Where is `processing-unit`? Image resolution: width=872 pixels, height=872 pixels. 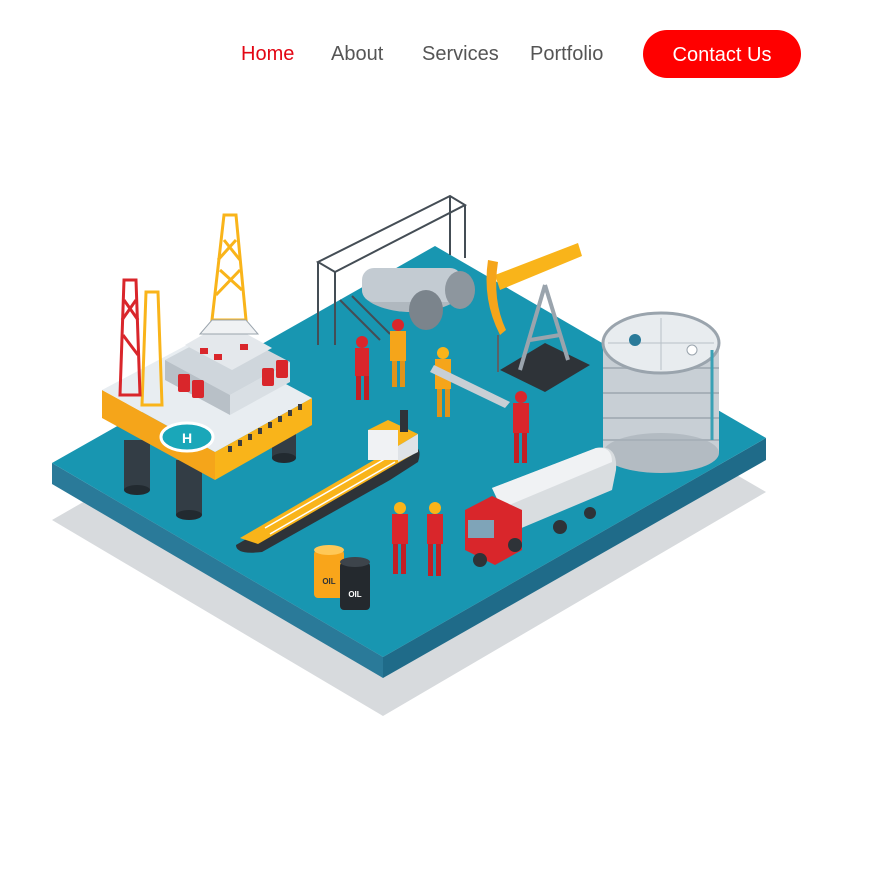
processing-unit is located at coordinates (395, 269).